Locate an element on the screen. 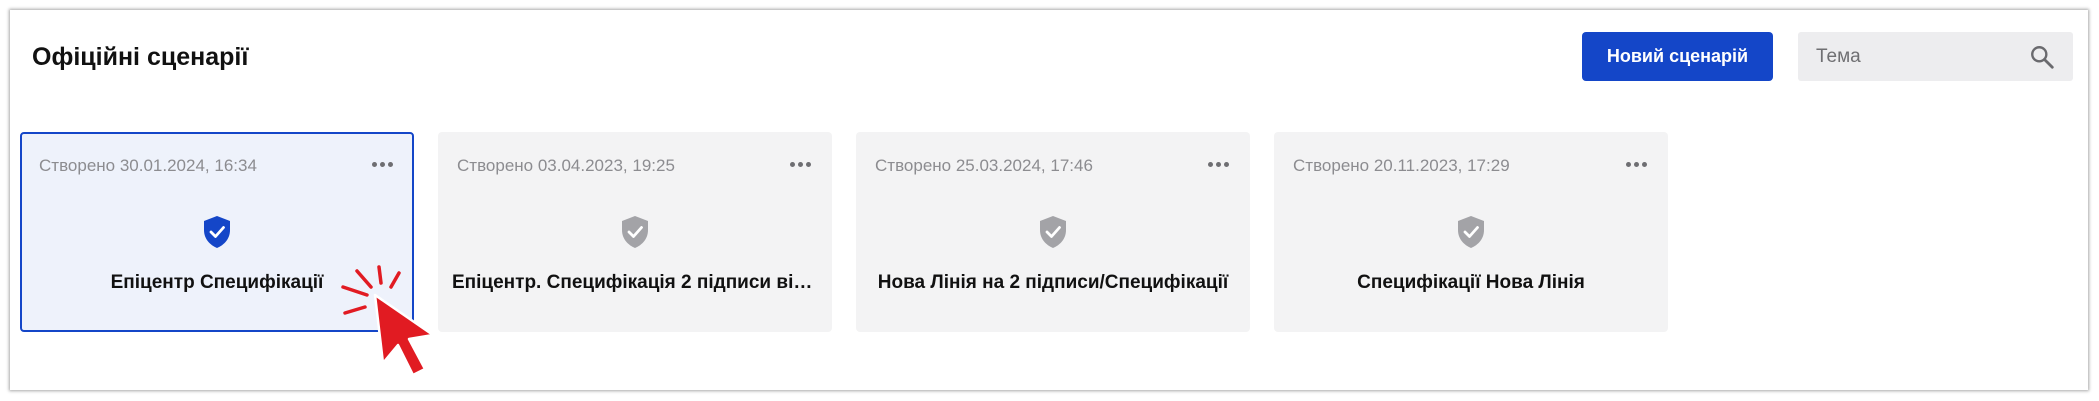 The width and height of the screenshot is (2099, 401). card-title: Епіцентр. Специфікація 2 підписи від нас is located at coordinates (635, 282).